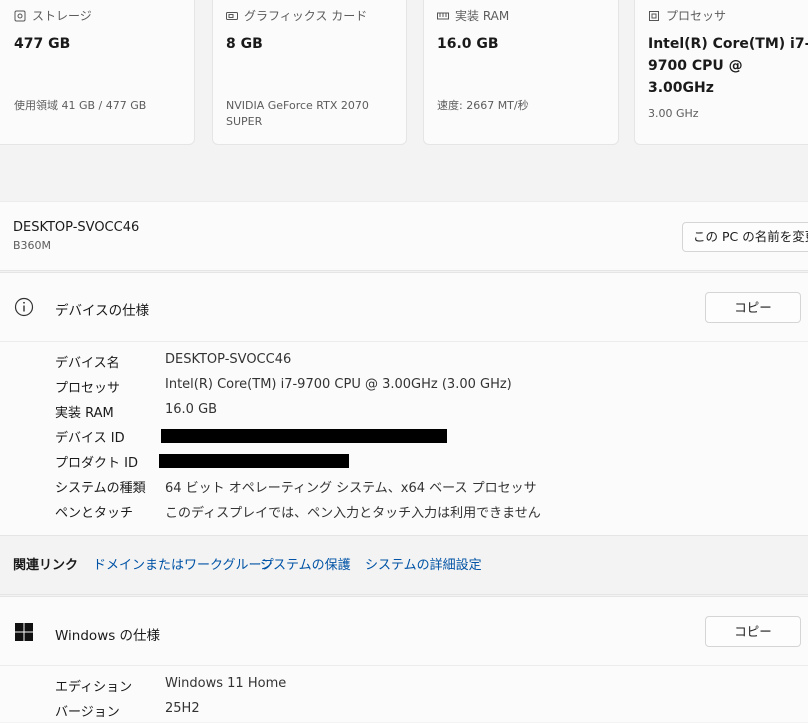 This screenshot has height=723, width=808. I want to click on spec-key: システムの種類, so click(100, 488).